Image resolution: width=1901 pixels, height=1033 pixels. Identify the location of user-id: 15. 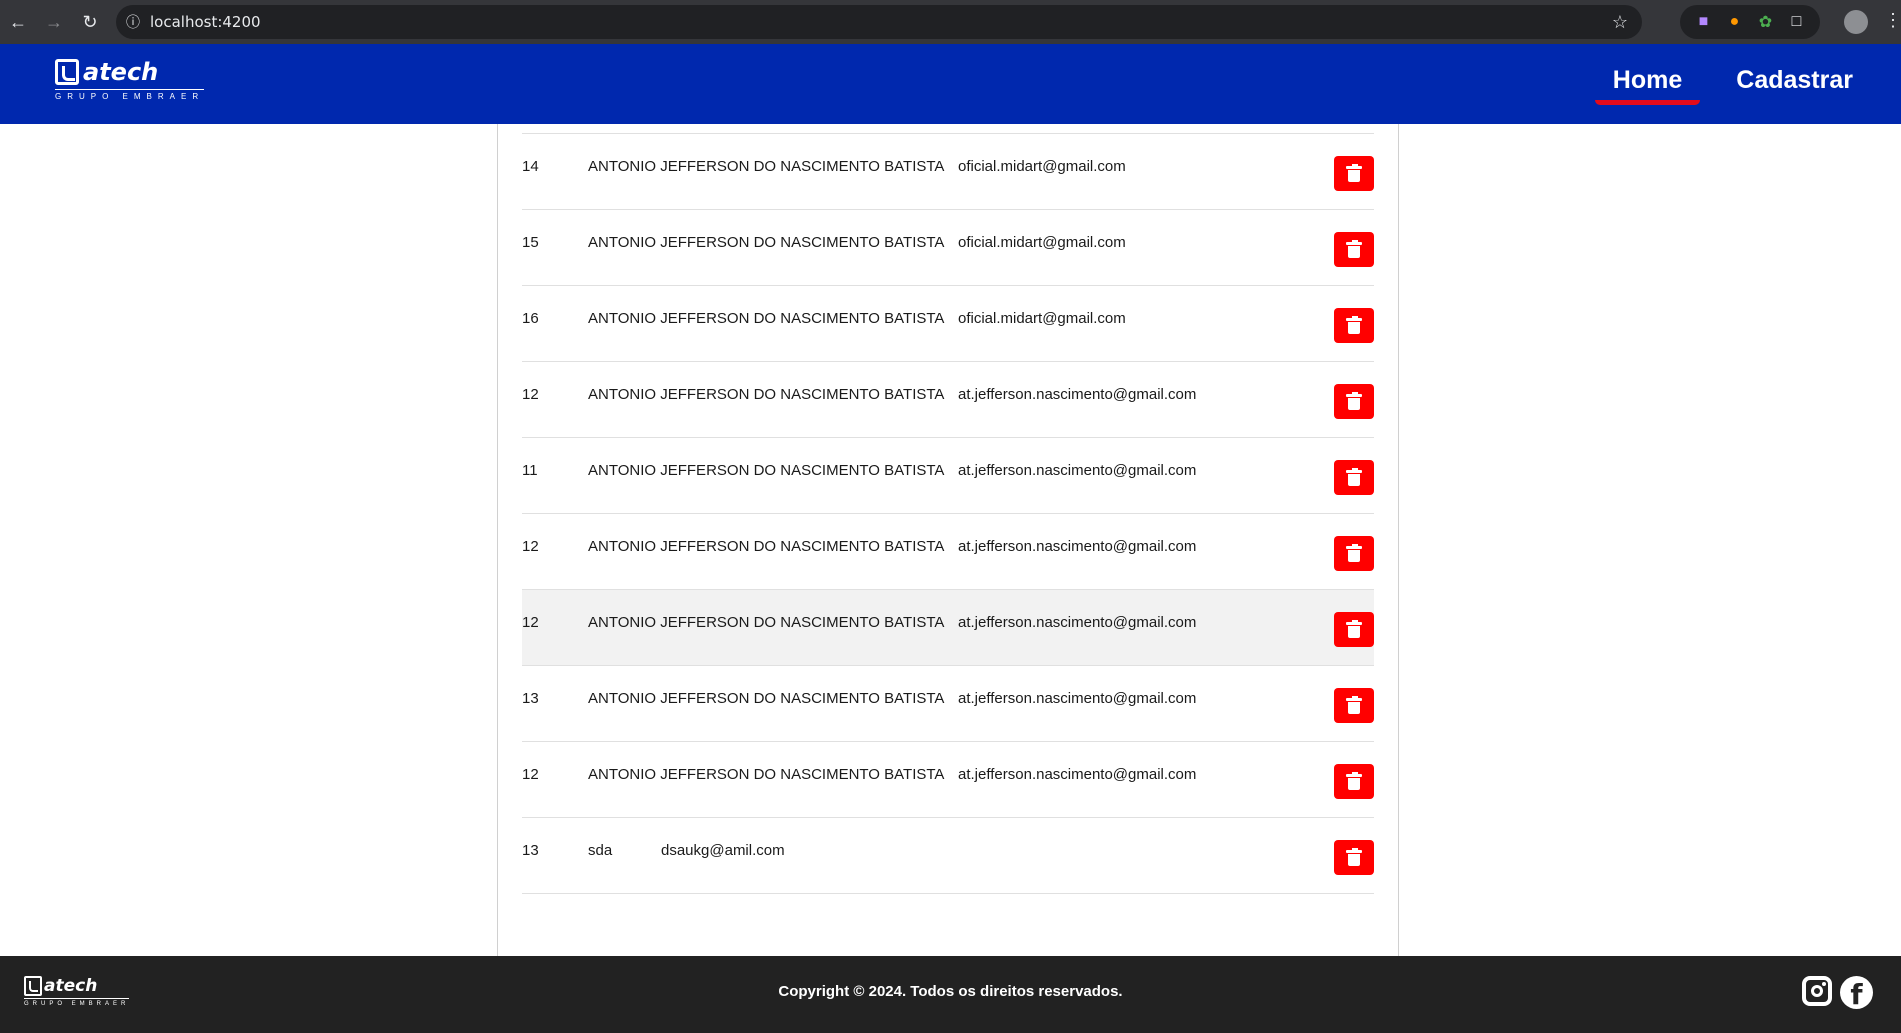
(530, 242).